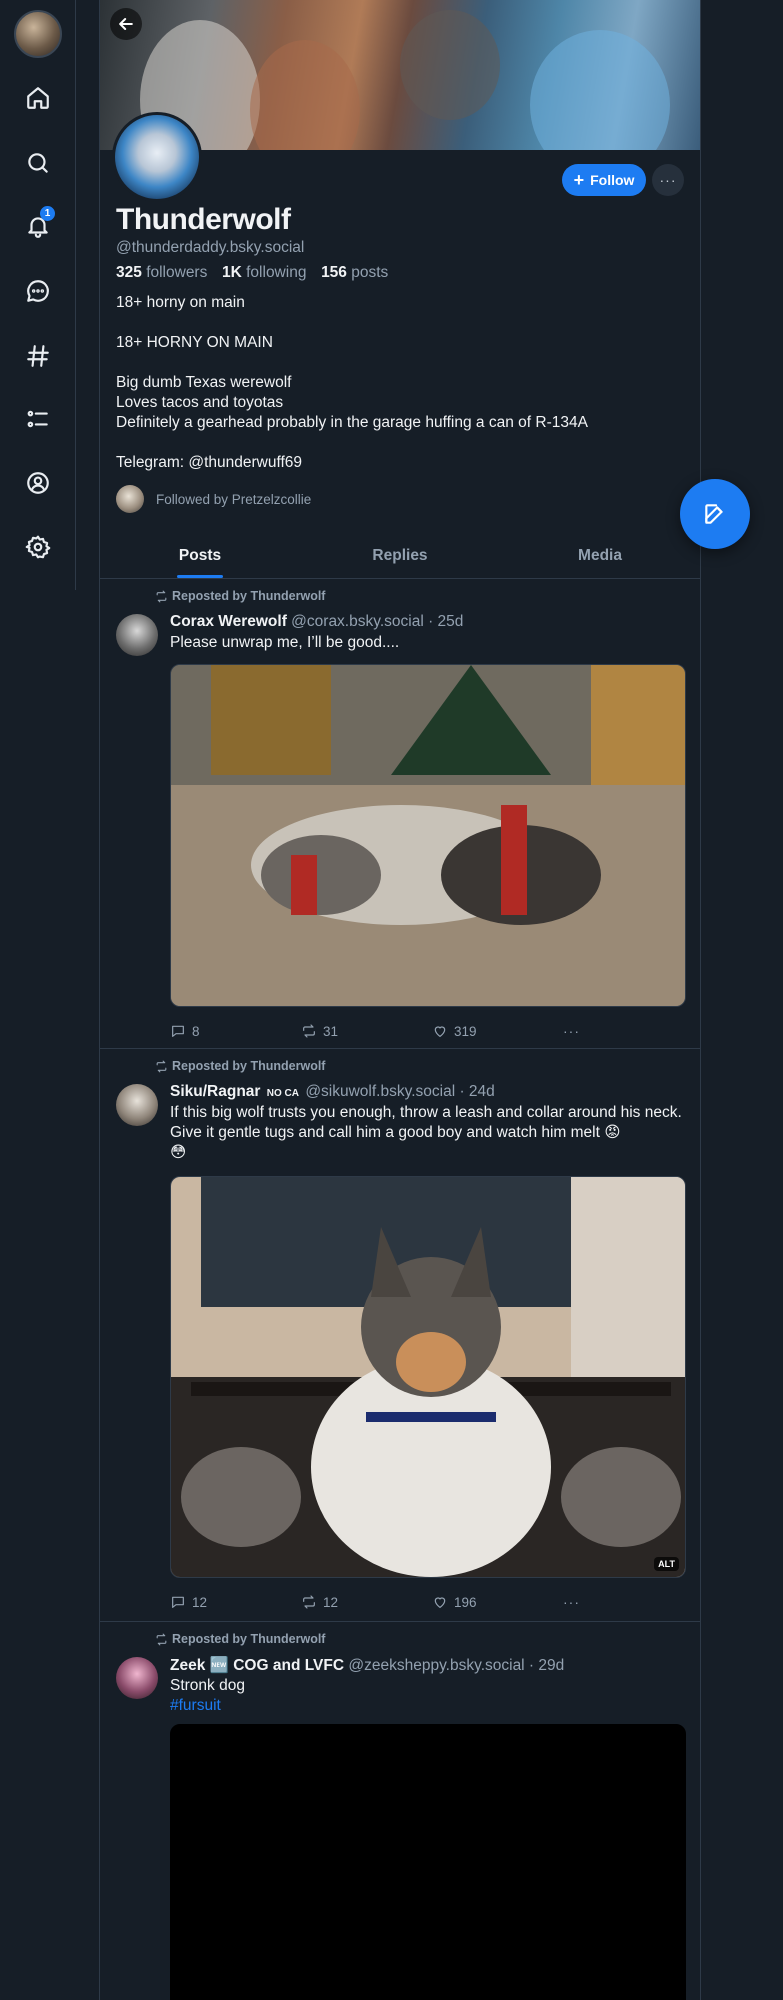 This screenshot has width=783, height=2000. What do you see at coordinates (180, 302) in the screenshot?
I see `bio-line: 18+ horny on main` at bounding box center [180, 302].